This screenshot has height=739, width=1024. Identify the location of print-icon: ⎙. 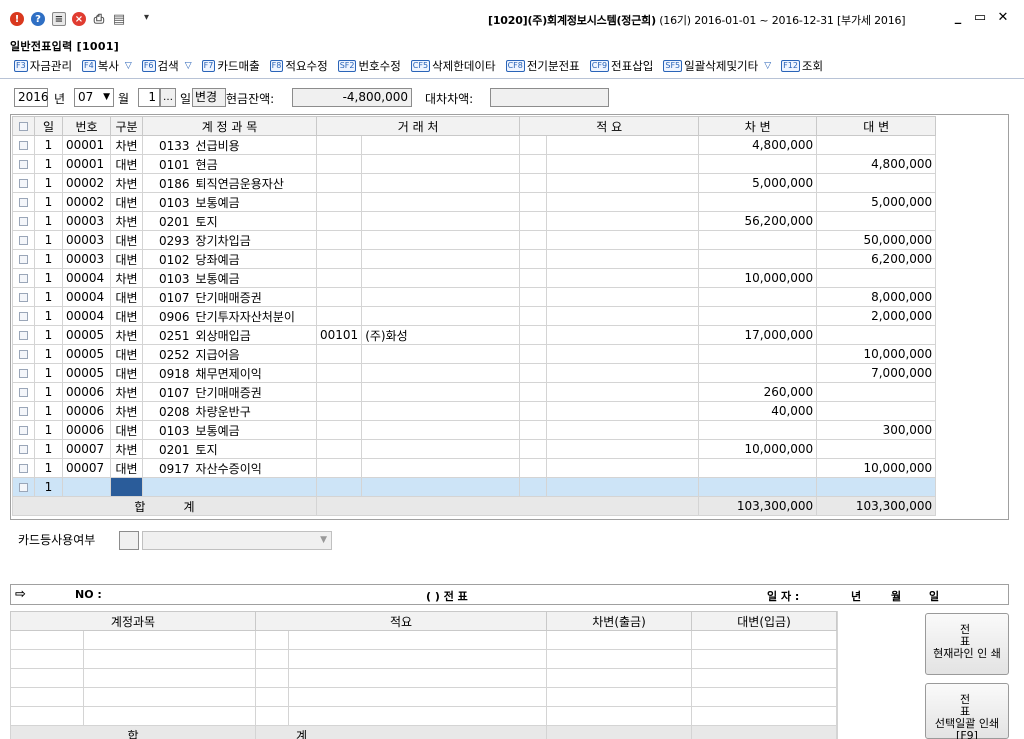
(99, 19).